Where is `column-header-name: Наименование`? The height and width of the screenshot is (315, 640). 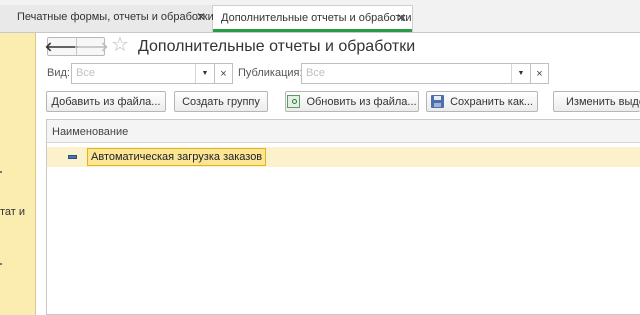
column-header-name: Наименование is located at coordinates (90, 132).